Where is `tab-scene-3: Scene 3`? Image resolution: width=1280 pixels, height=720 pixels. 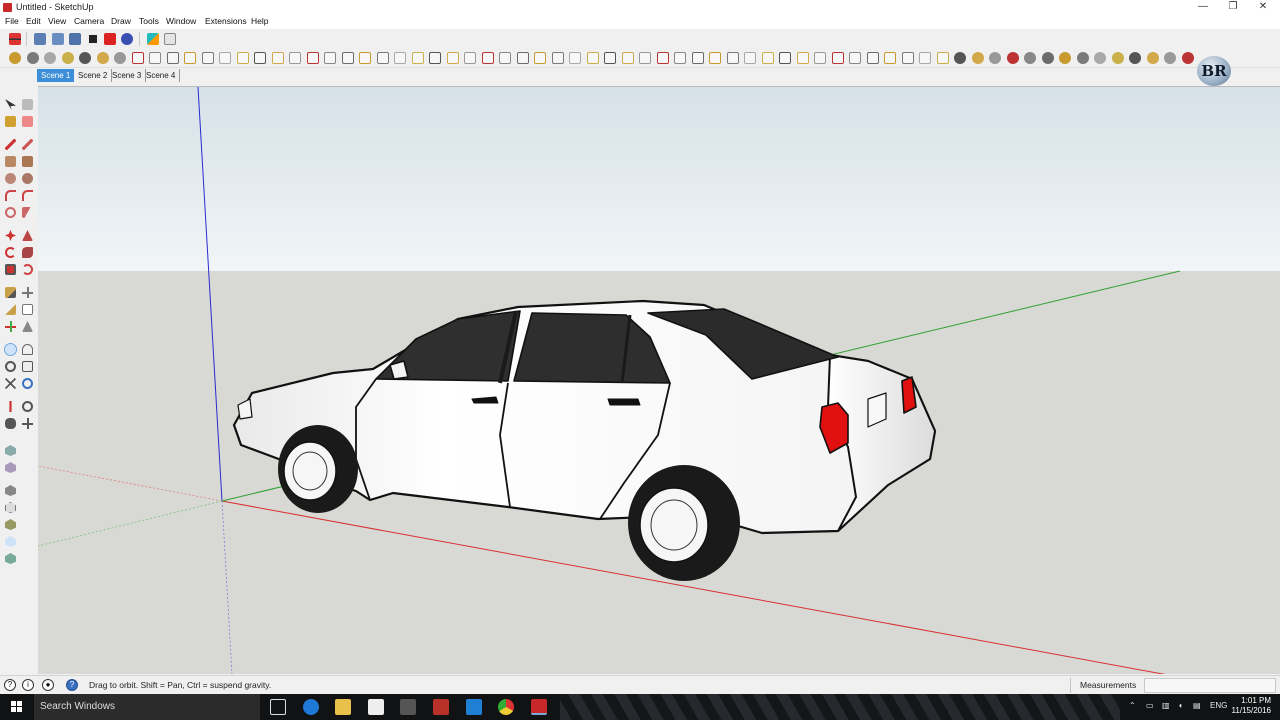 tab-scene-3: Scene 3 is located at coordinates (127, 75).